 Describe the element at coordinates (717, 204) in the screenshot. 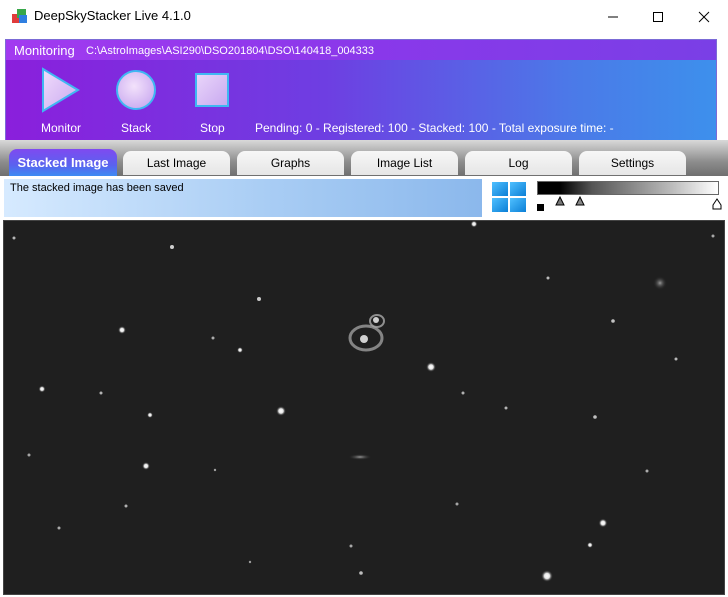

I see `white-point-marker-icon` at that location.